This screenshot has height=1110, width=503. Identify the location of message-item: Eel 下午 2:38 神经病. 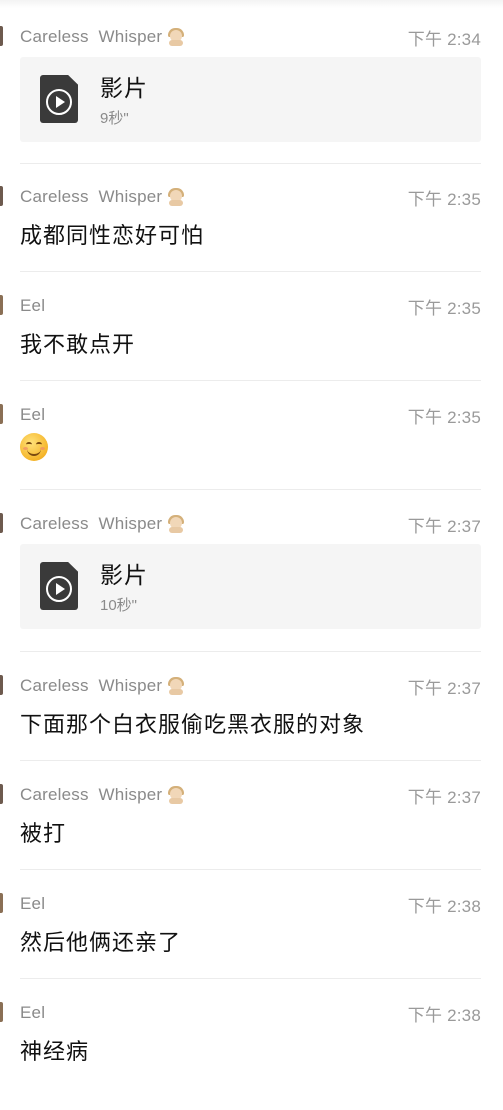
(251, 1032).